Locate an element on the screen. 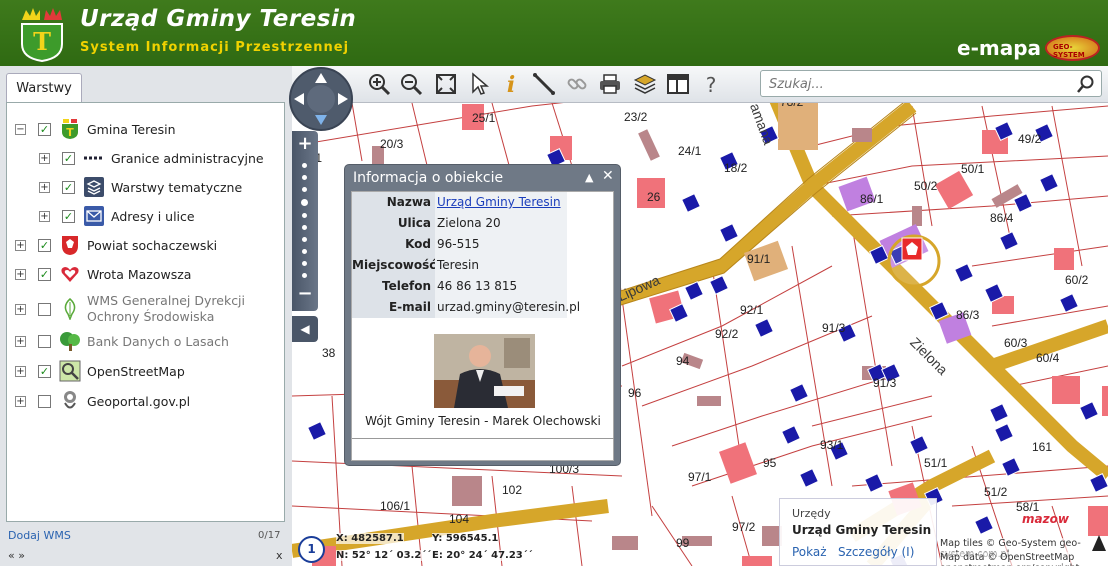 The image size is (1108, 566). zoom-in-icon is located at coordinates (379, 84).